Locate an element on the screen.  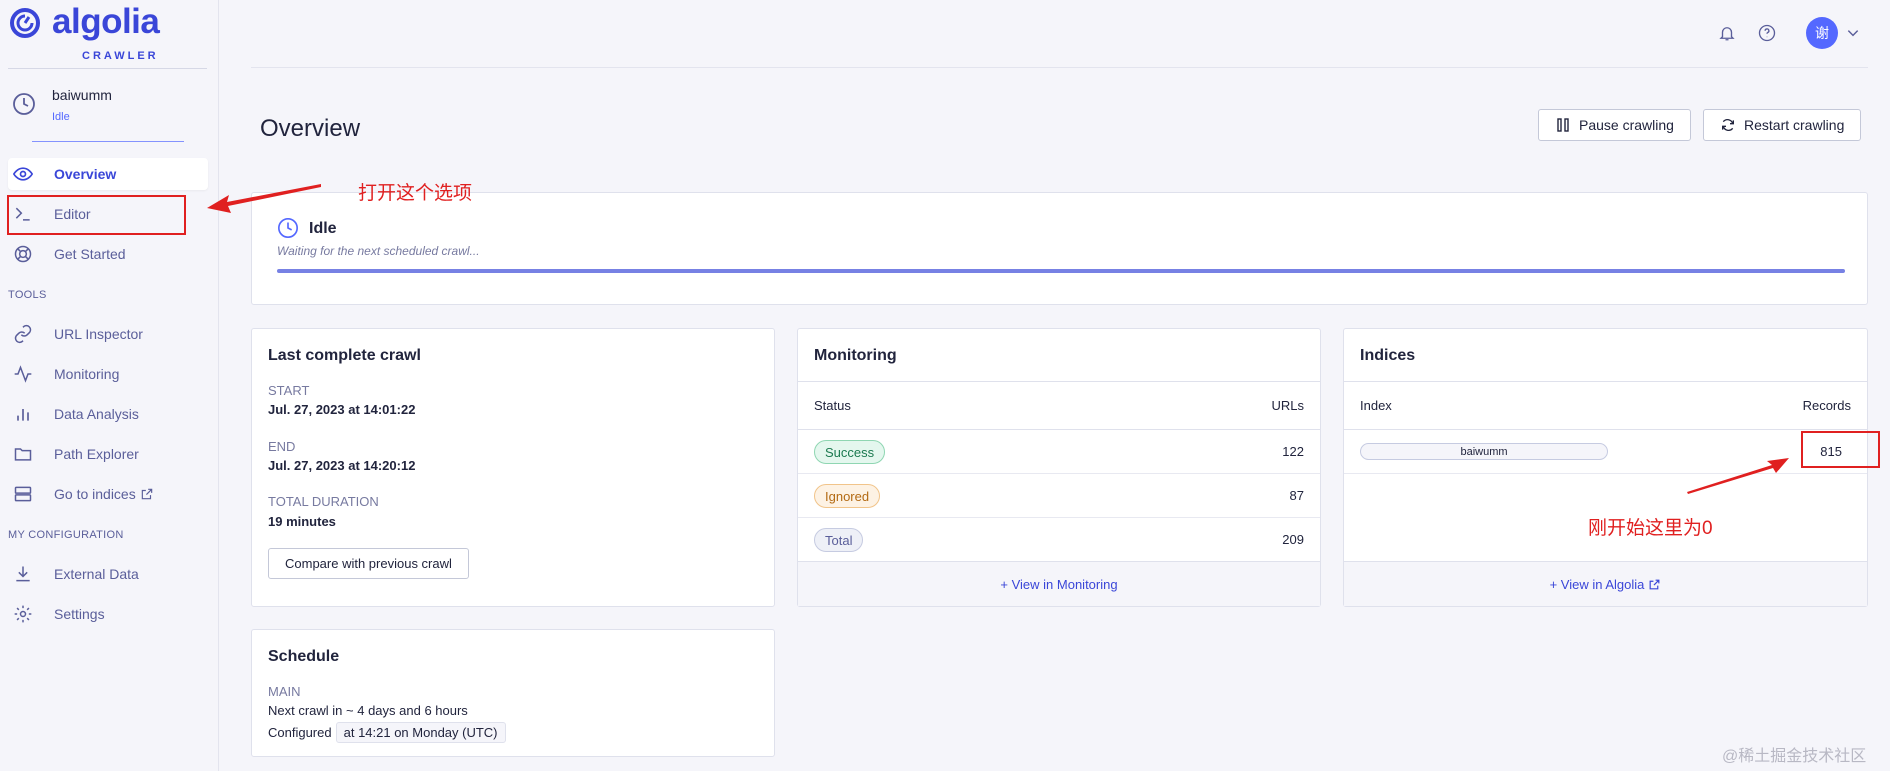
editor-highlight-box is located at coordinates (96, 215).